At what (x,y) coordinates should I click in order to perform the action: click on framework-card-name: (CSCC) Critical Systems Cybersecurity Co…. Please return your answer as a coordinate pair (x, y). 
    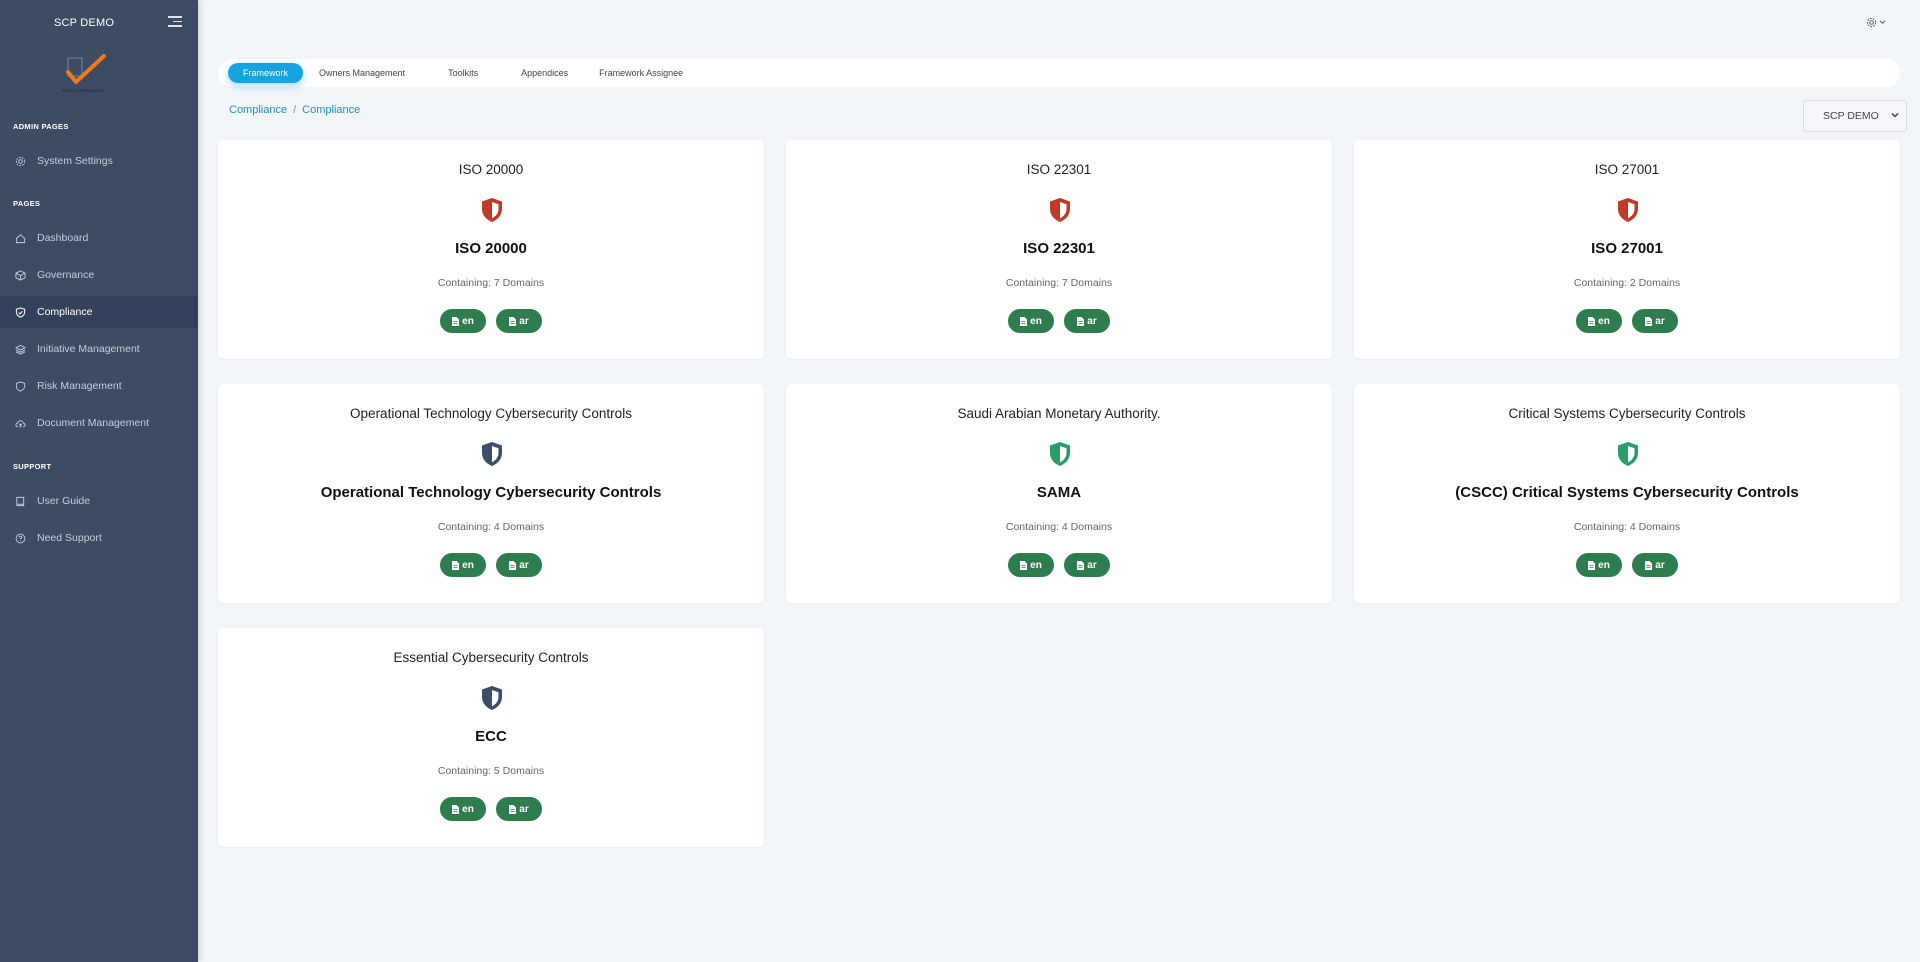
    Looking at the image, I should click on (1627, 492).